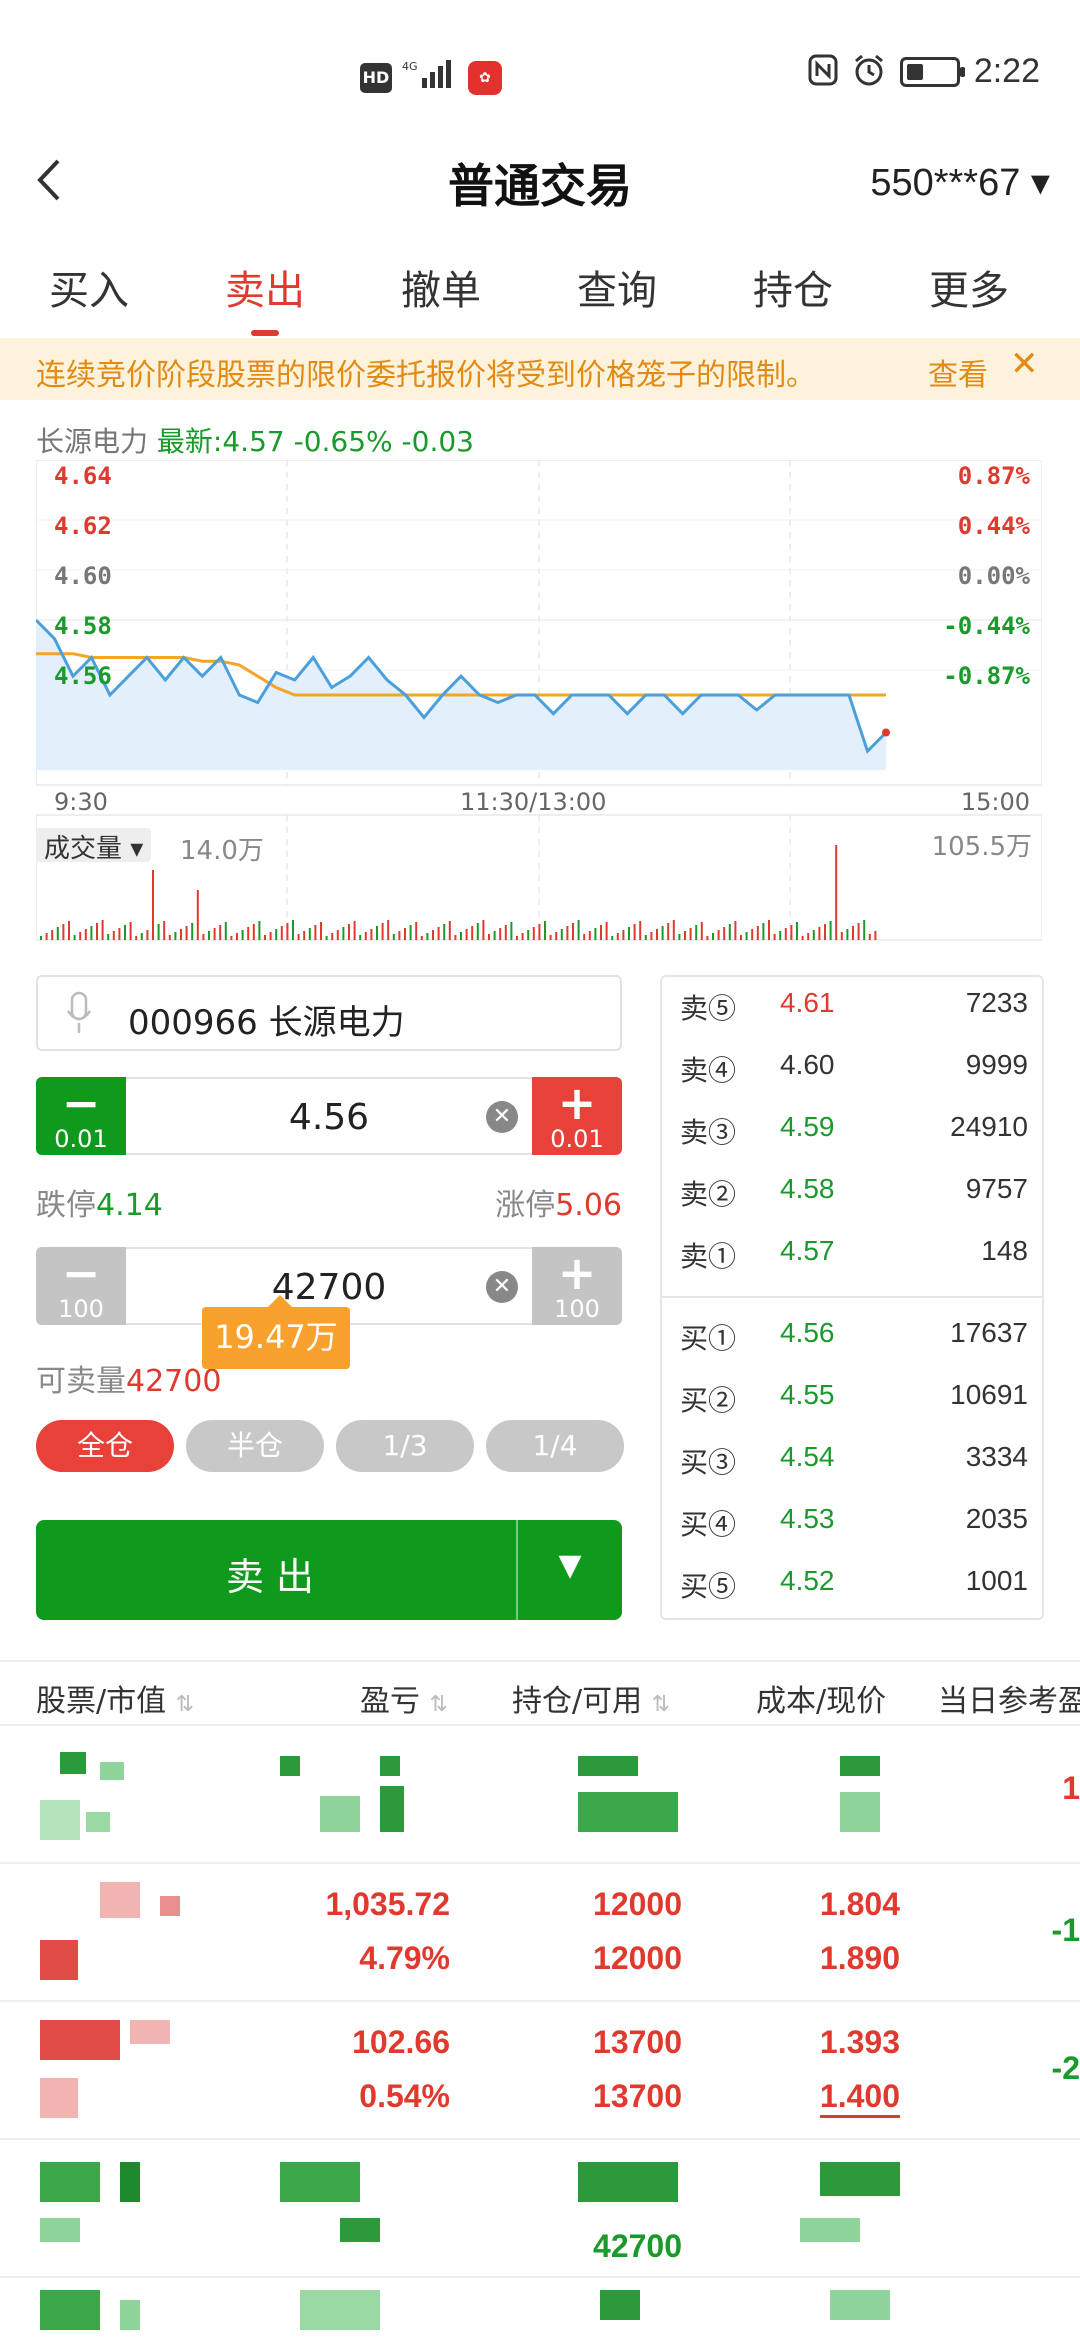  What do you see at coordinates (854, 1253) in the screenshot?
I see `ask-row: 卖① 4.57 148` at bounding box center [854, 1253].